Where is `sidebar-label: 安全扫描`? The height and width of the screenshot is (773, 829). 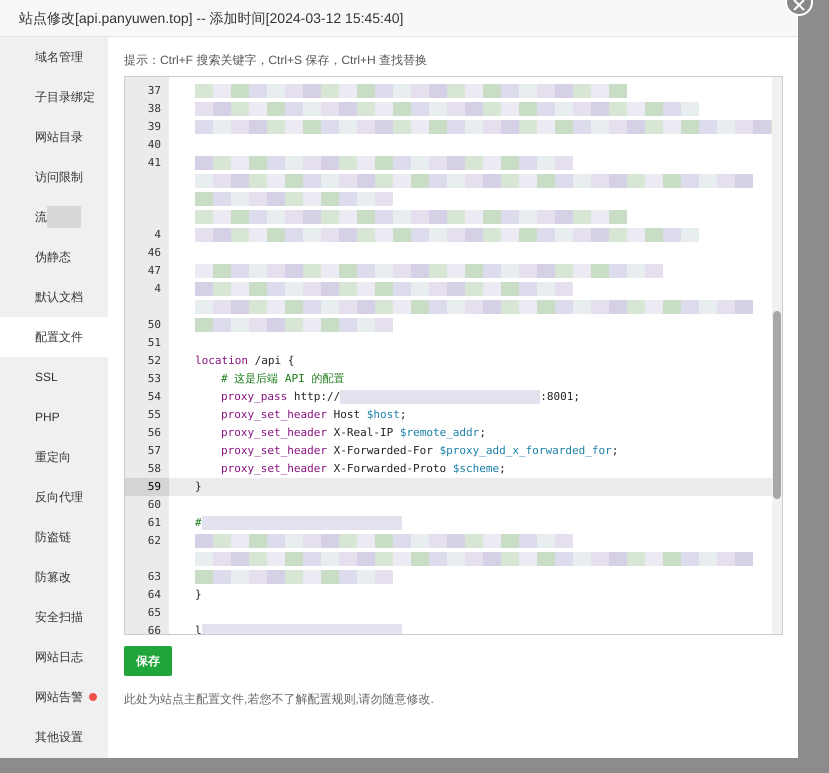
sidebar-label: 安全扫描 is located at coordinates (59, 617).